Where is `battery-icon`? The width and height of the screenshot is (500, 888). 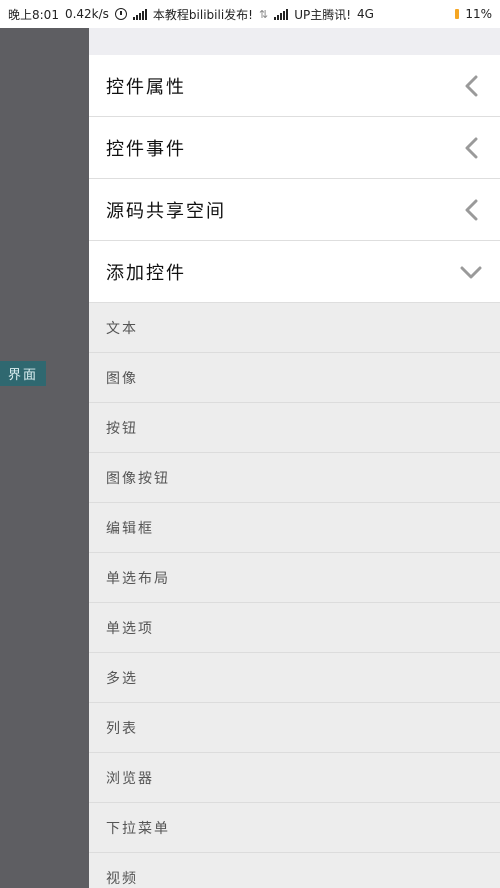
battery-icon is located at coordinates (457, 14).